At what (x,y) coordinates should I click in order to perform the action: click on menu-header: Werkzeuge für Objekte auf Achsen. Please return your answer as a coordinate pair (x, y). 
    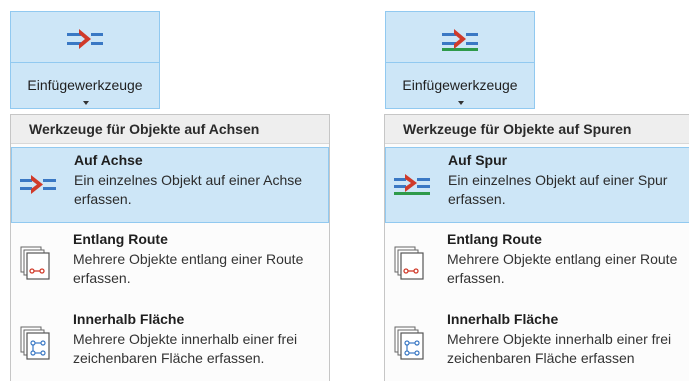
    Looking at the image, I should click on (170, 129).